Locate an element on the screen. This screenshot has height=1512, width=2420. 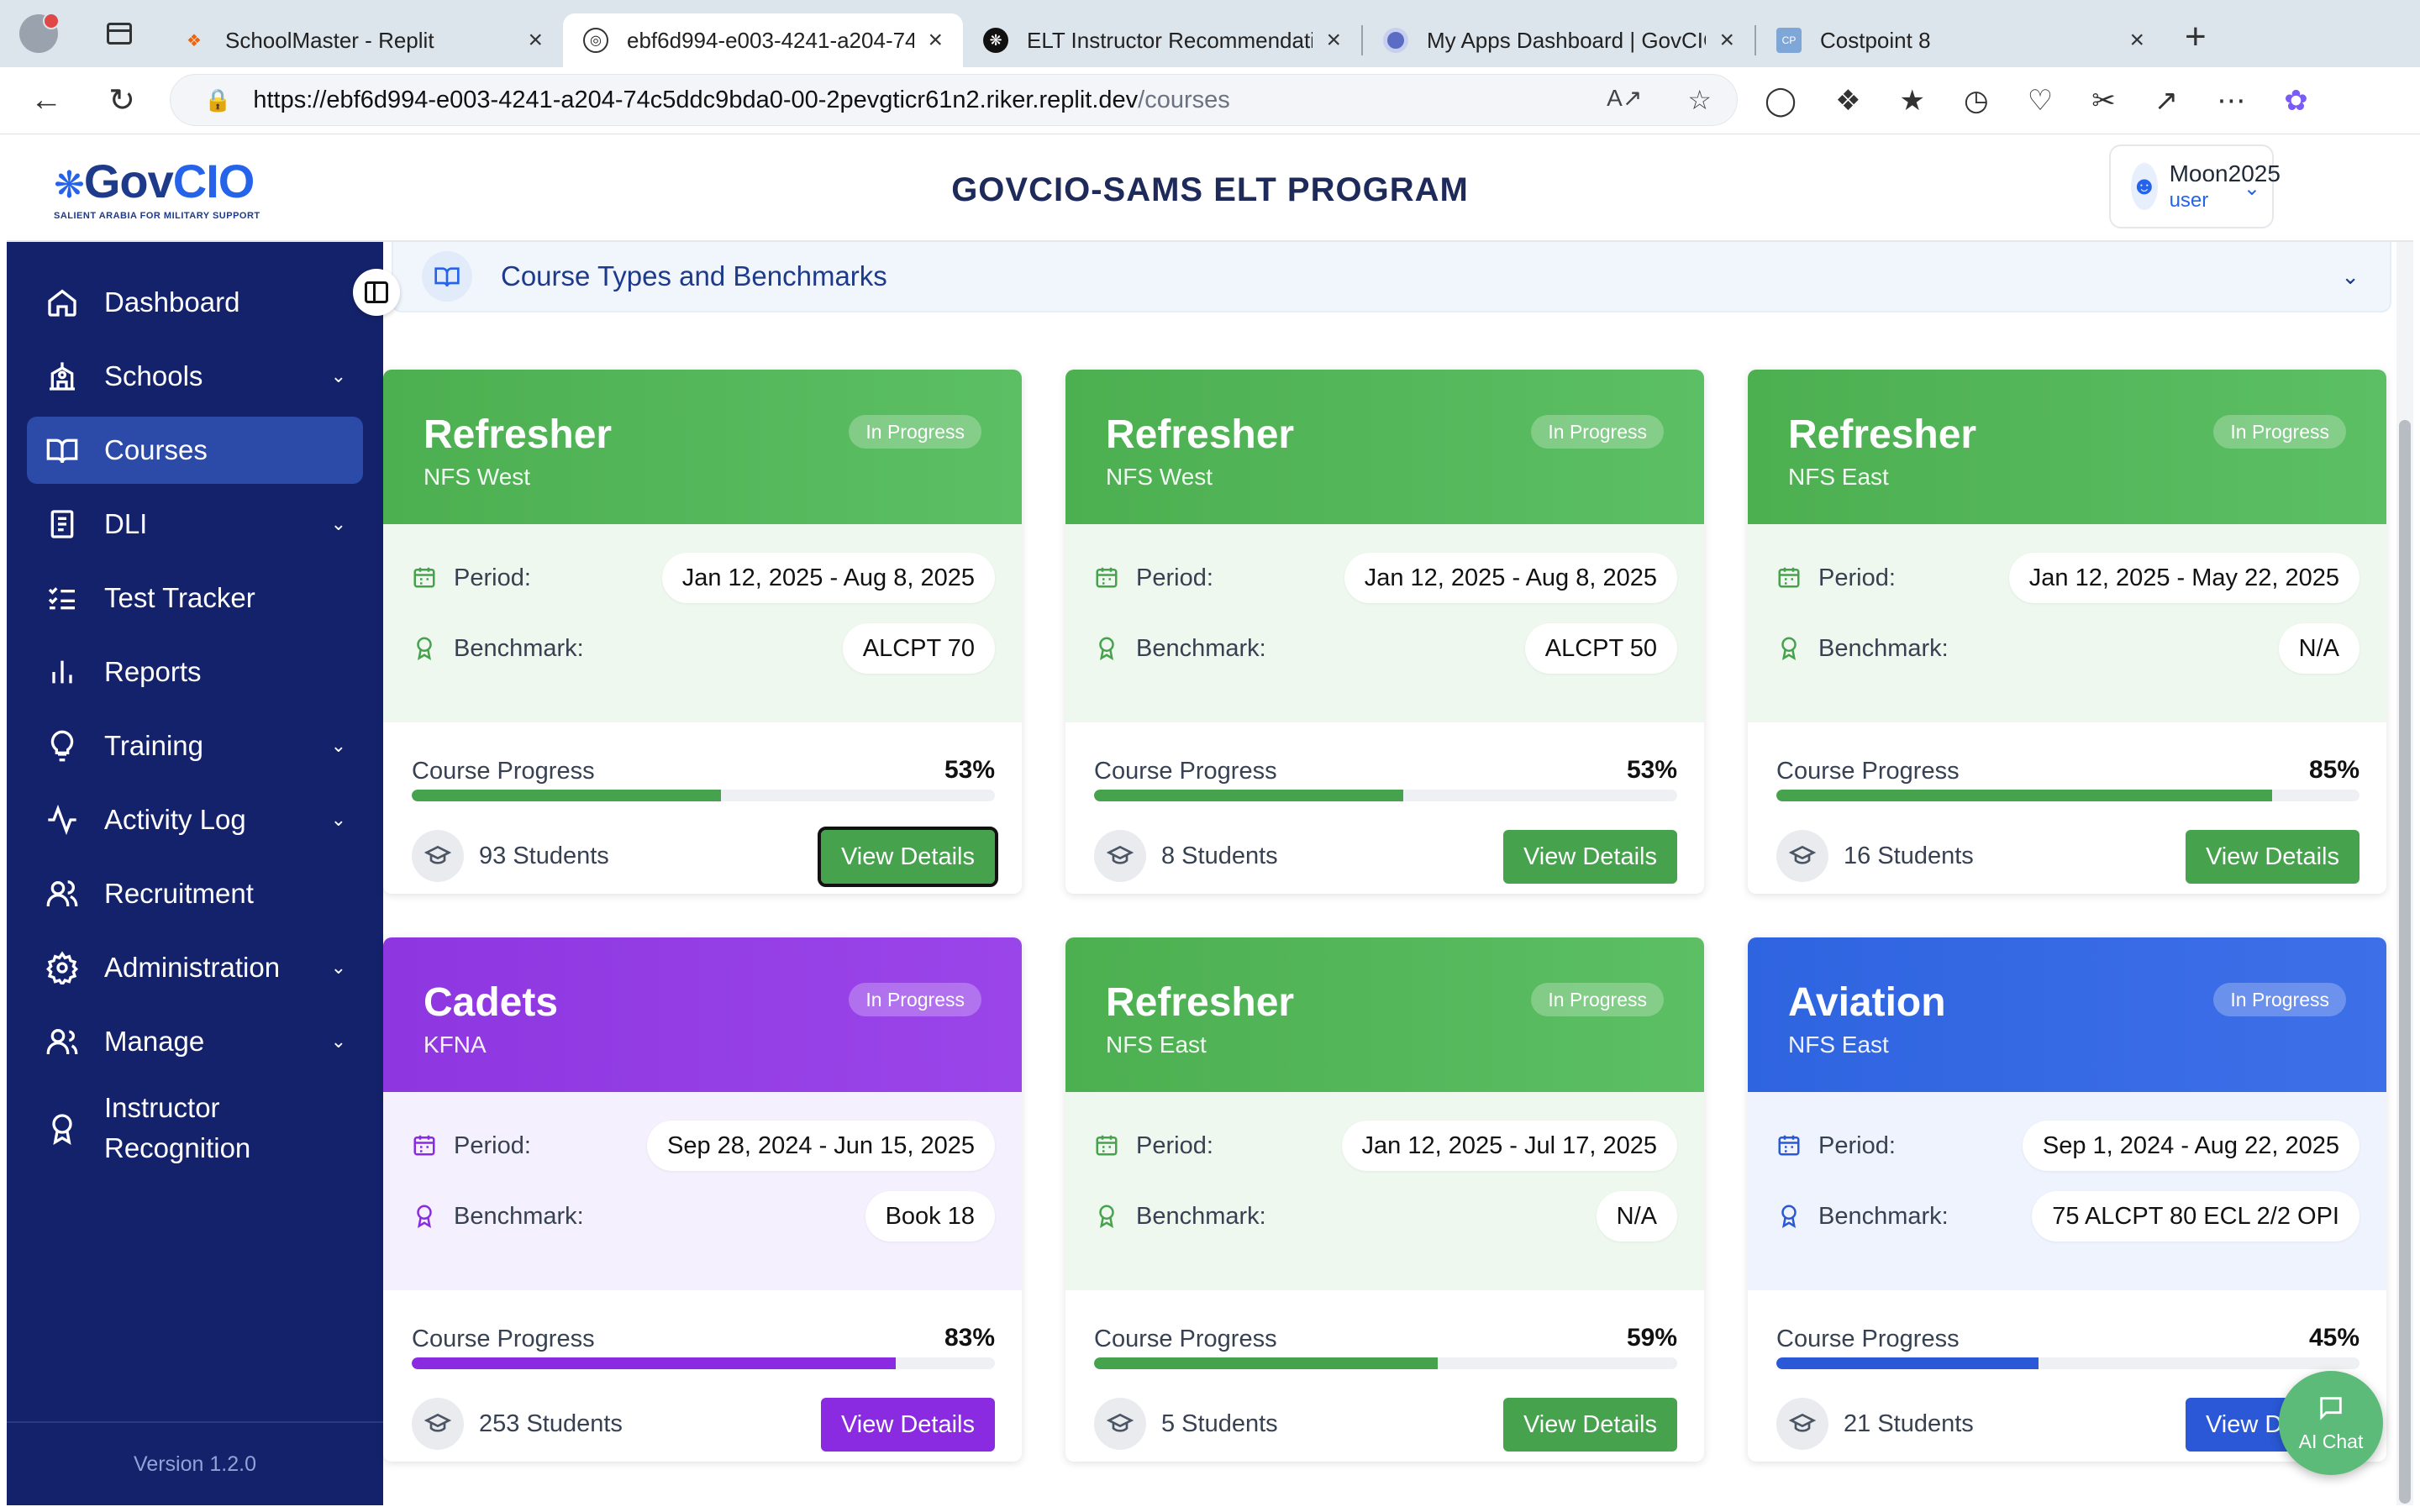
sidebar-item-label: DLI is located at coordinates (126, 523).